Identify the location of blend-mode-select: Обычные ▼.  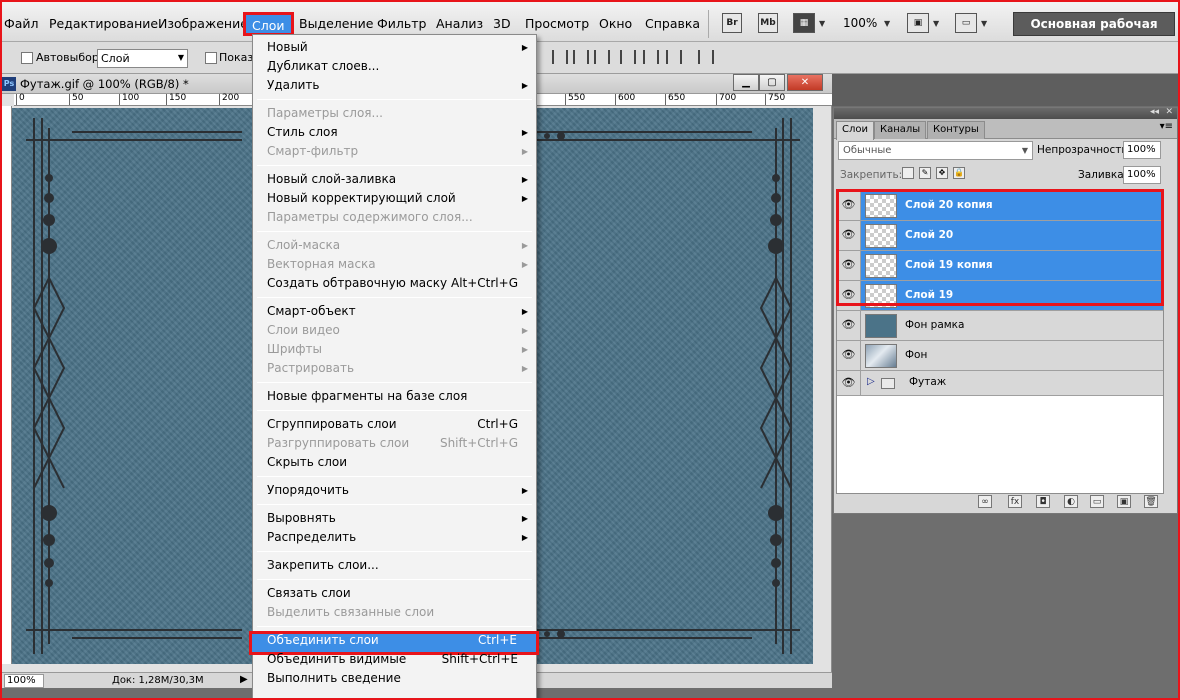
(935, 150).